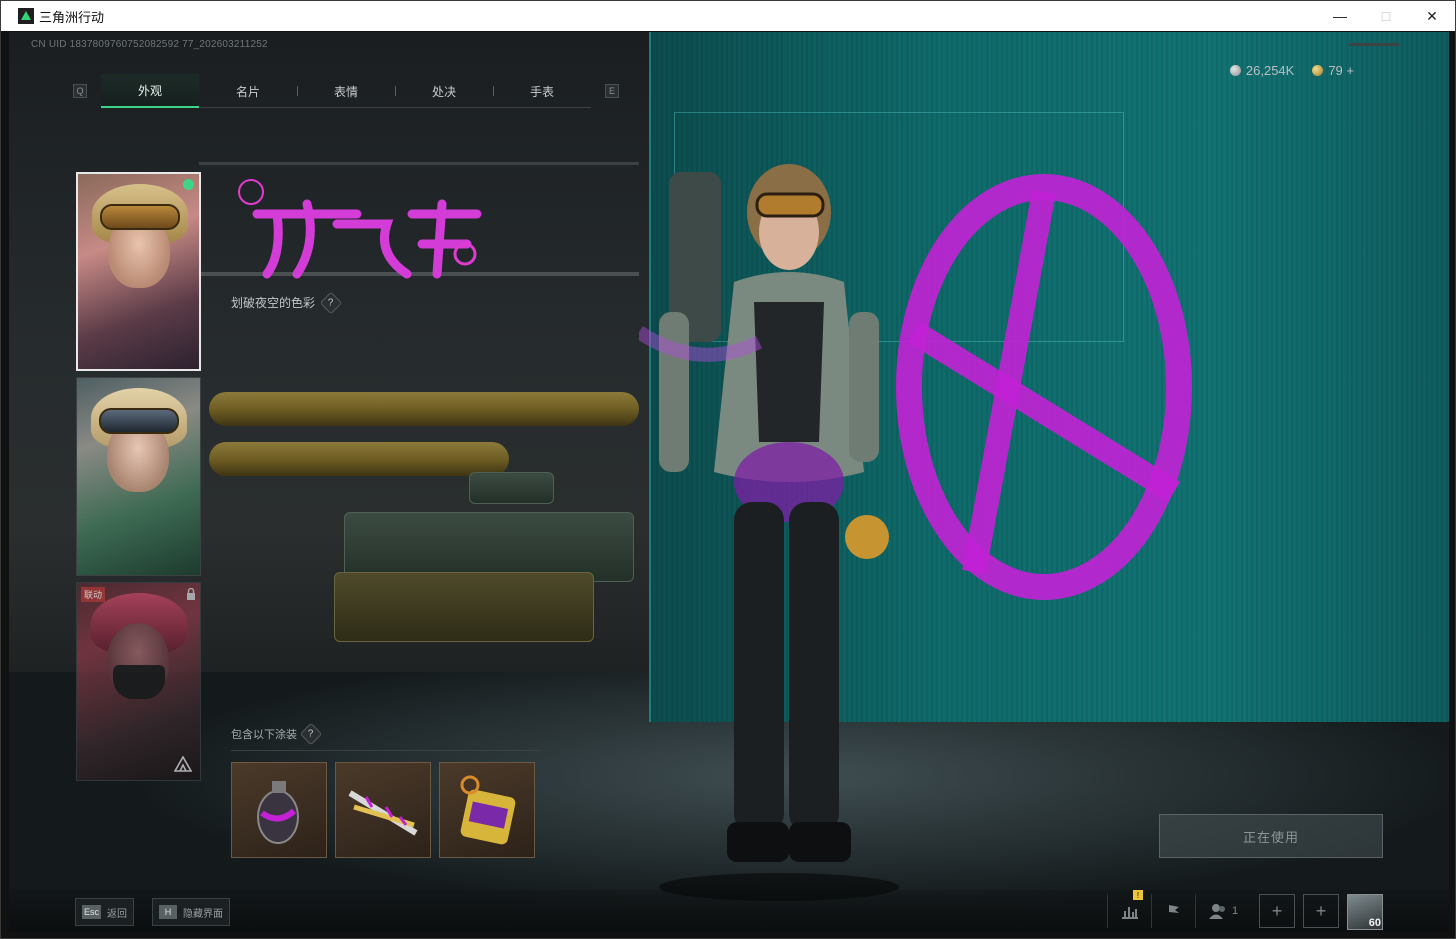 The width and height of the screenshot is (1456, 939). I want to click on supply-crate, so click(464, 607).